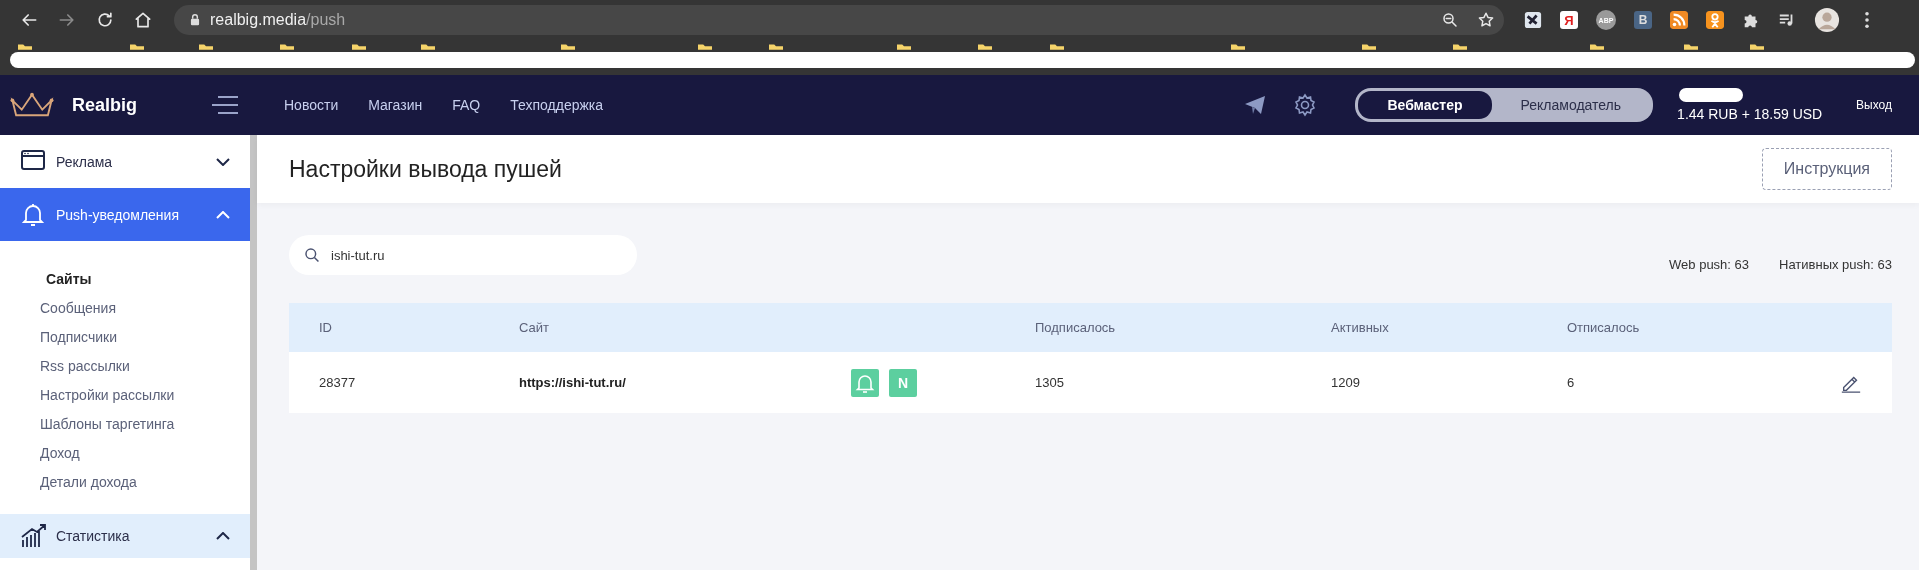  I want to click on scrollbar, so click(253, 352).